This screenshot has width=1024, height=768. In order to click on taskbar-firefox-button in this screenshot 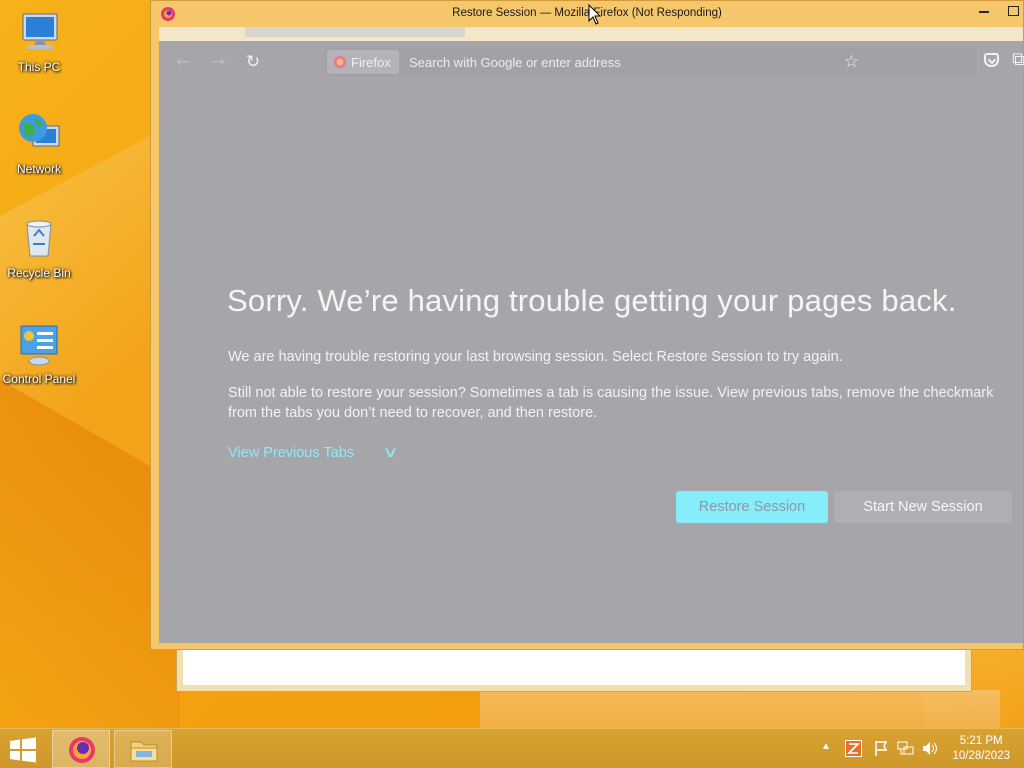, I will do `click(81, 749)`.